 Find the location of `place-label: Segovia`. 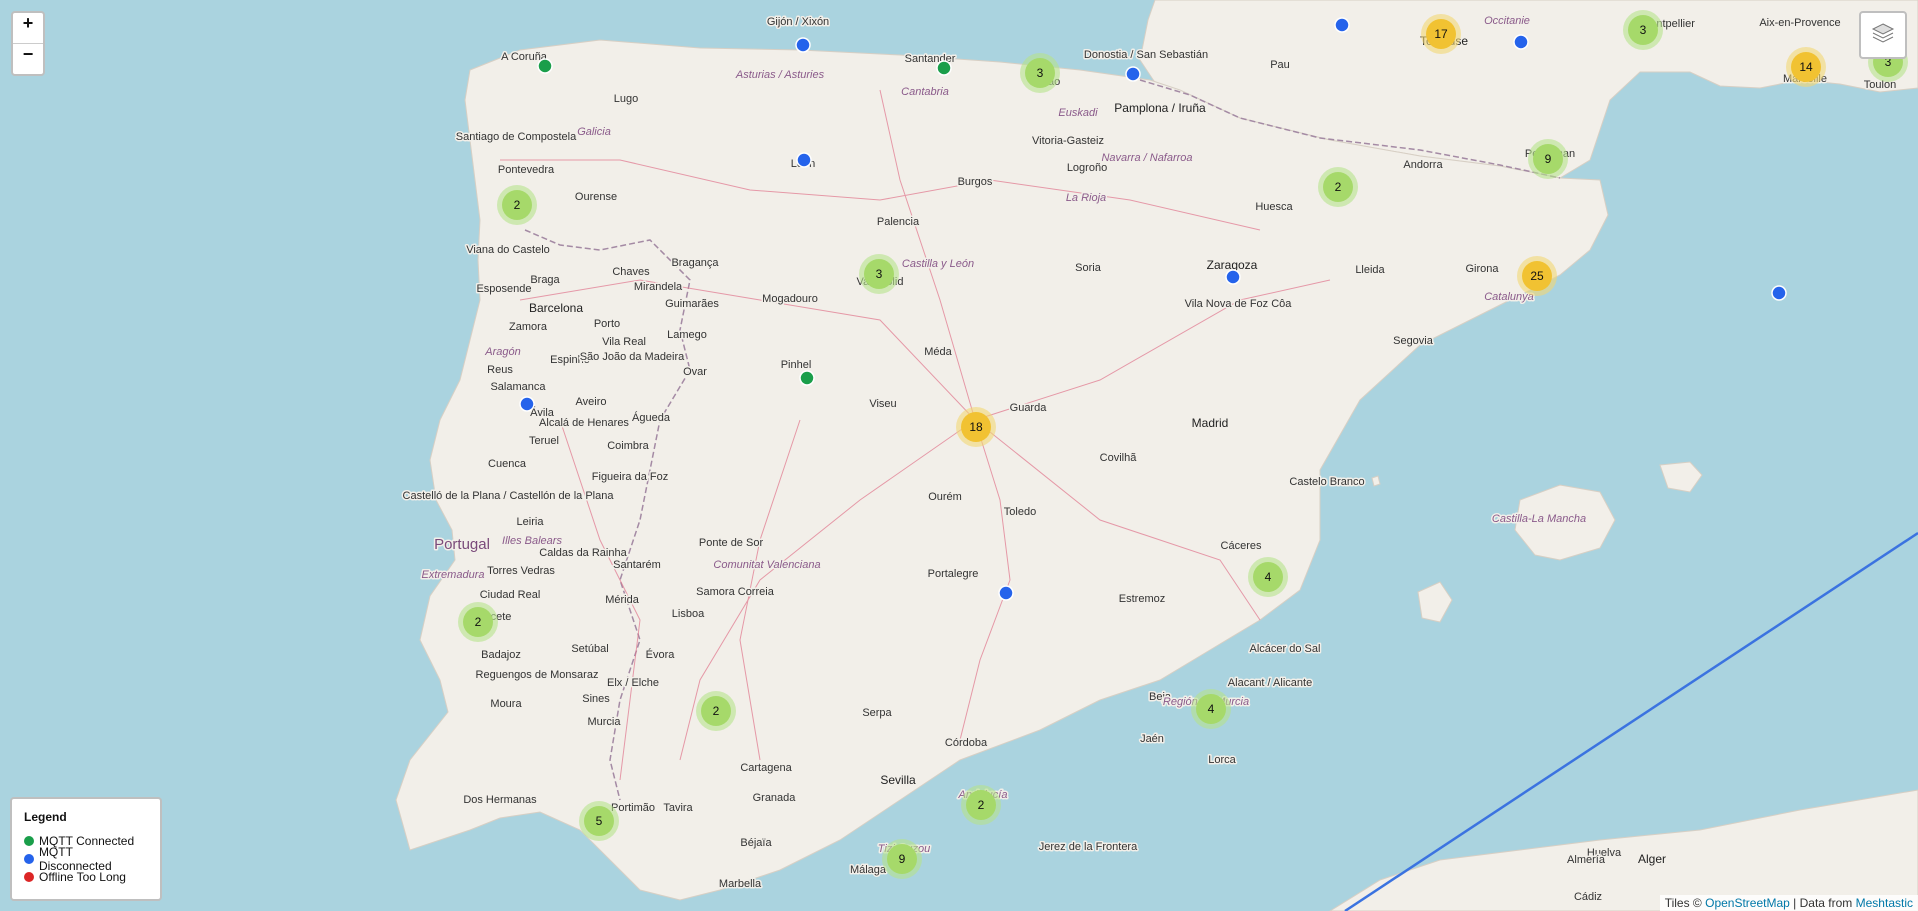

place-label: Segovia is located at coordinates (1413, 341).